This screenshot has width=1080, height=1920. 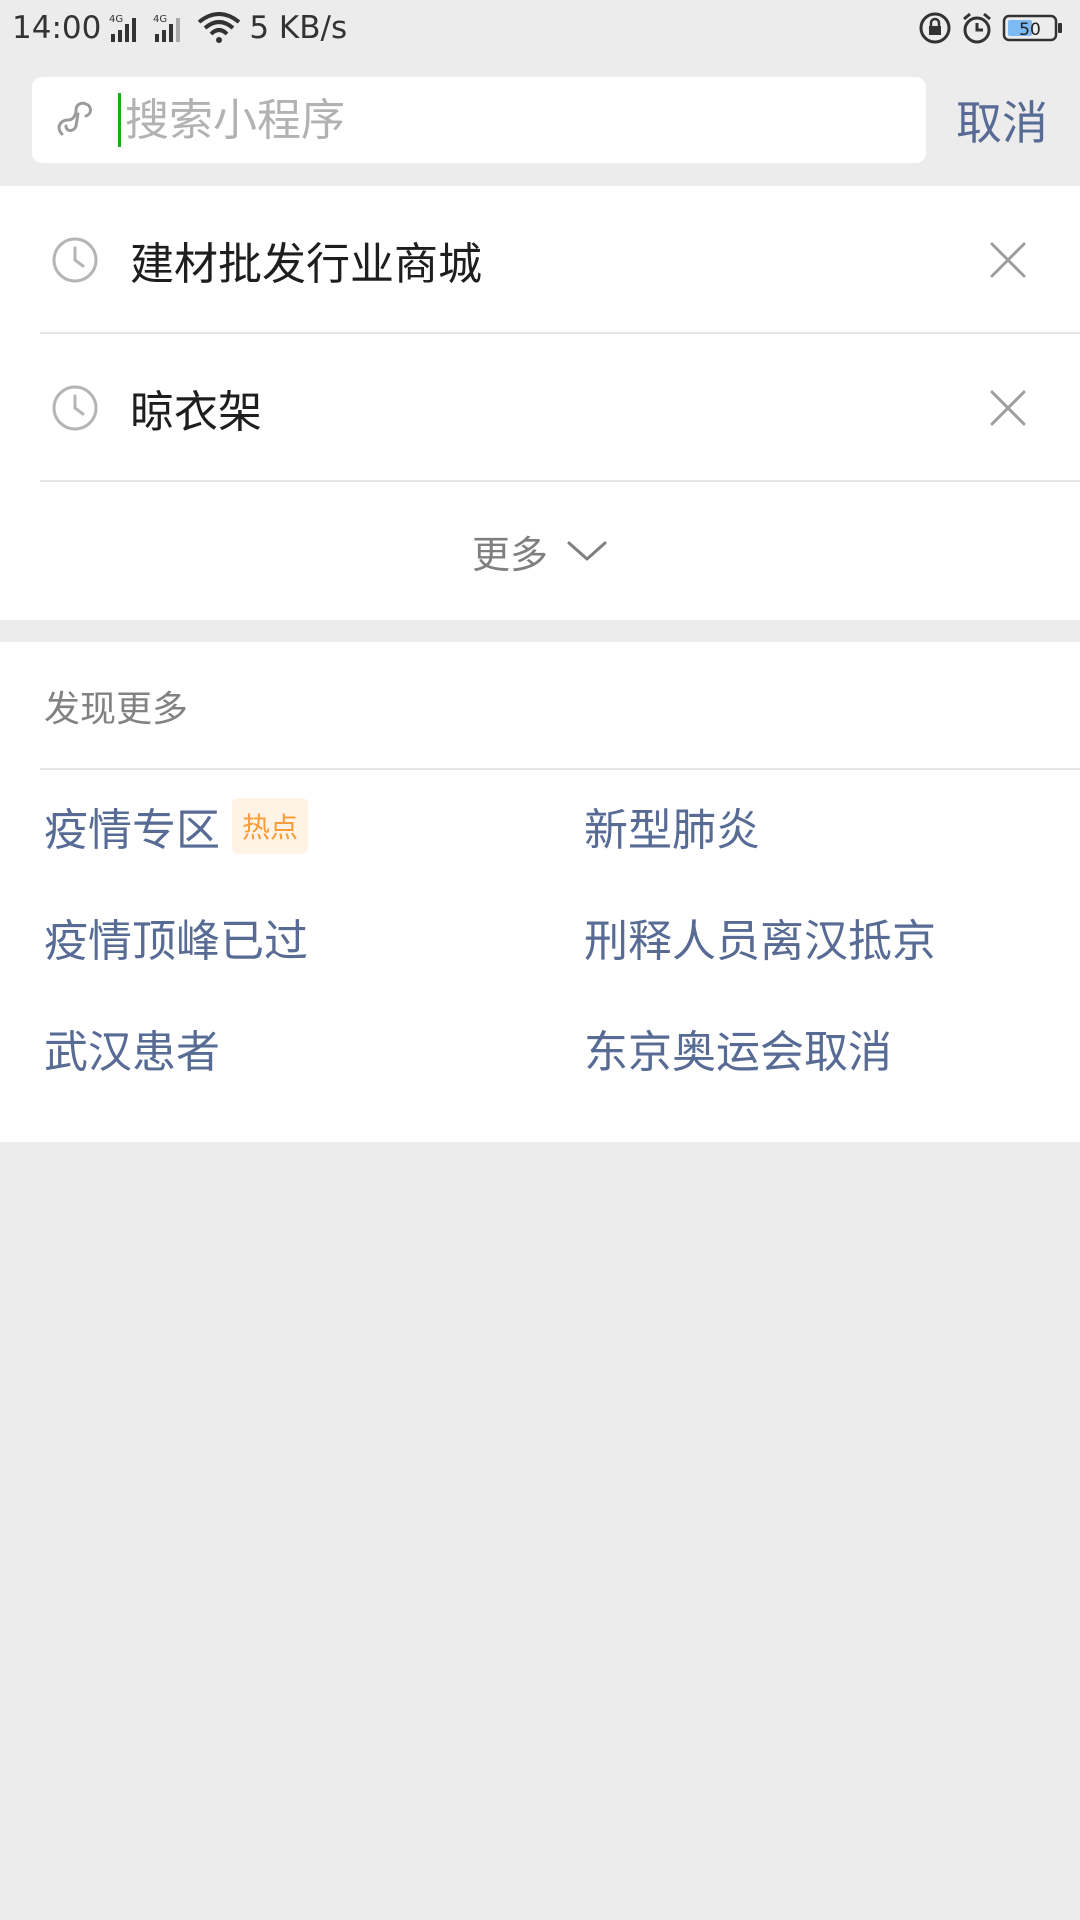 What do you see at coordinates (298, 28) in the screenshot?
I see `network-speed: 5 KB/s` at bounding box center [298, 28].